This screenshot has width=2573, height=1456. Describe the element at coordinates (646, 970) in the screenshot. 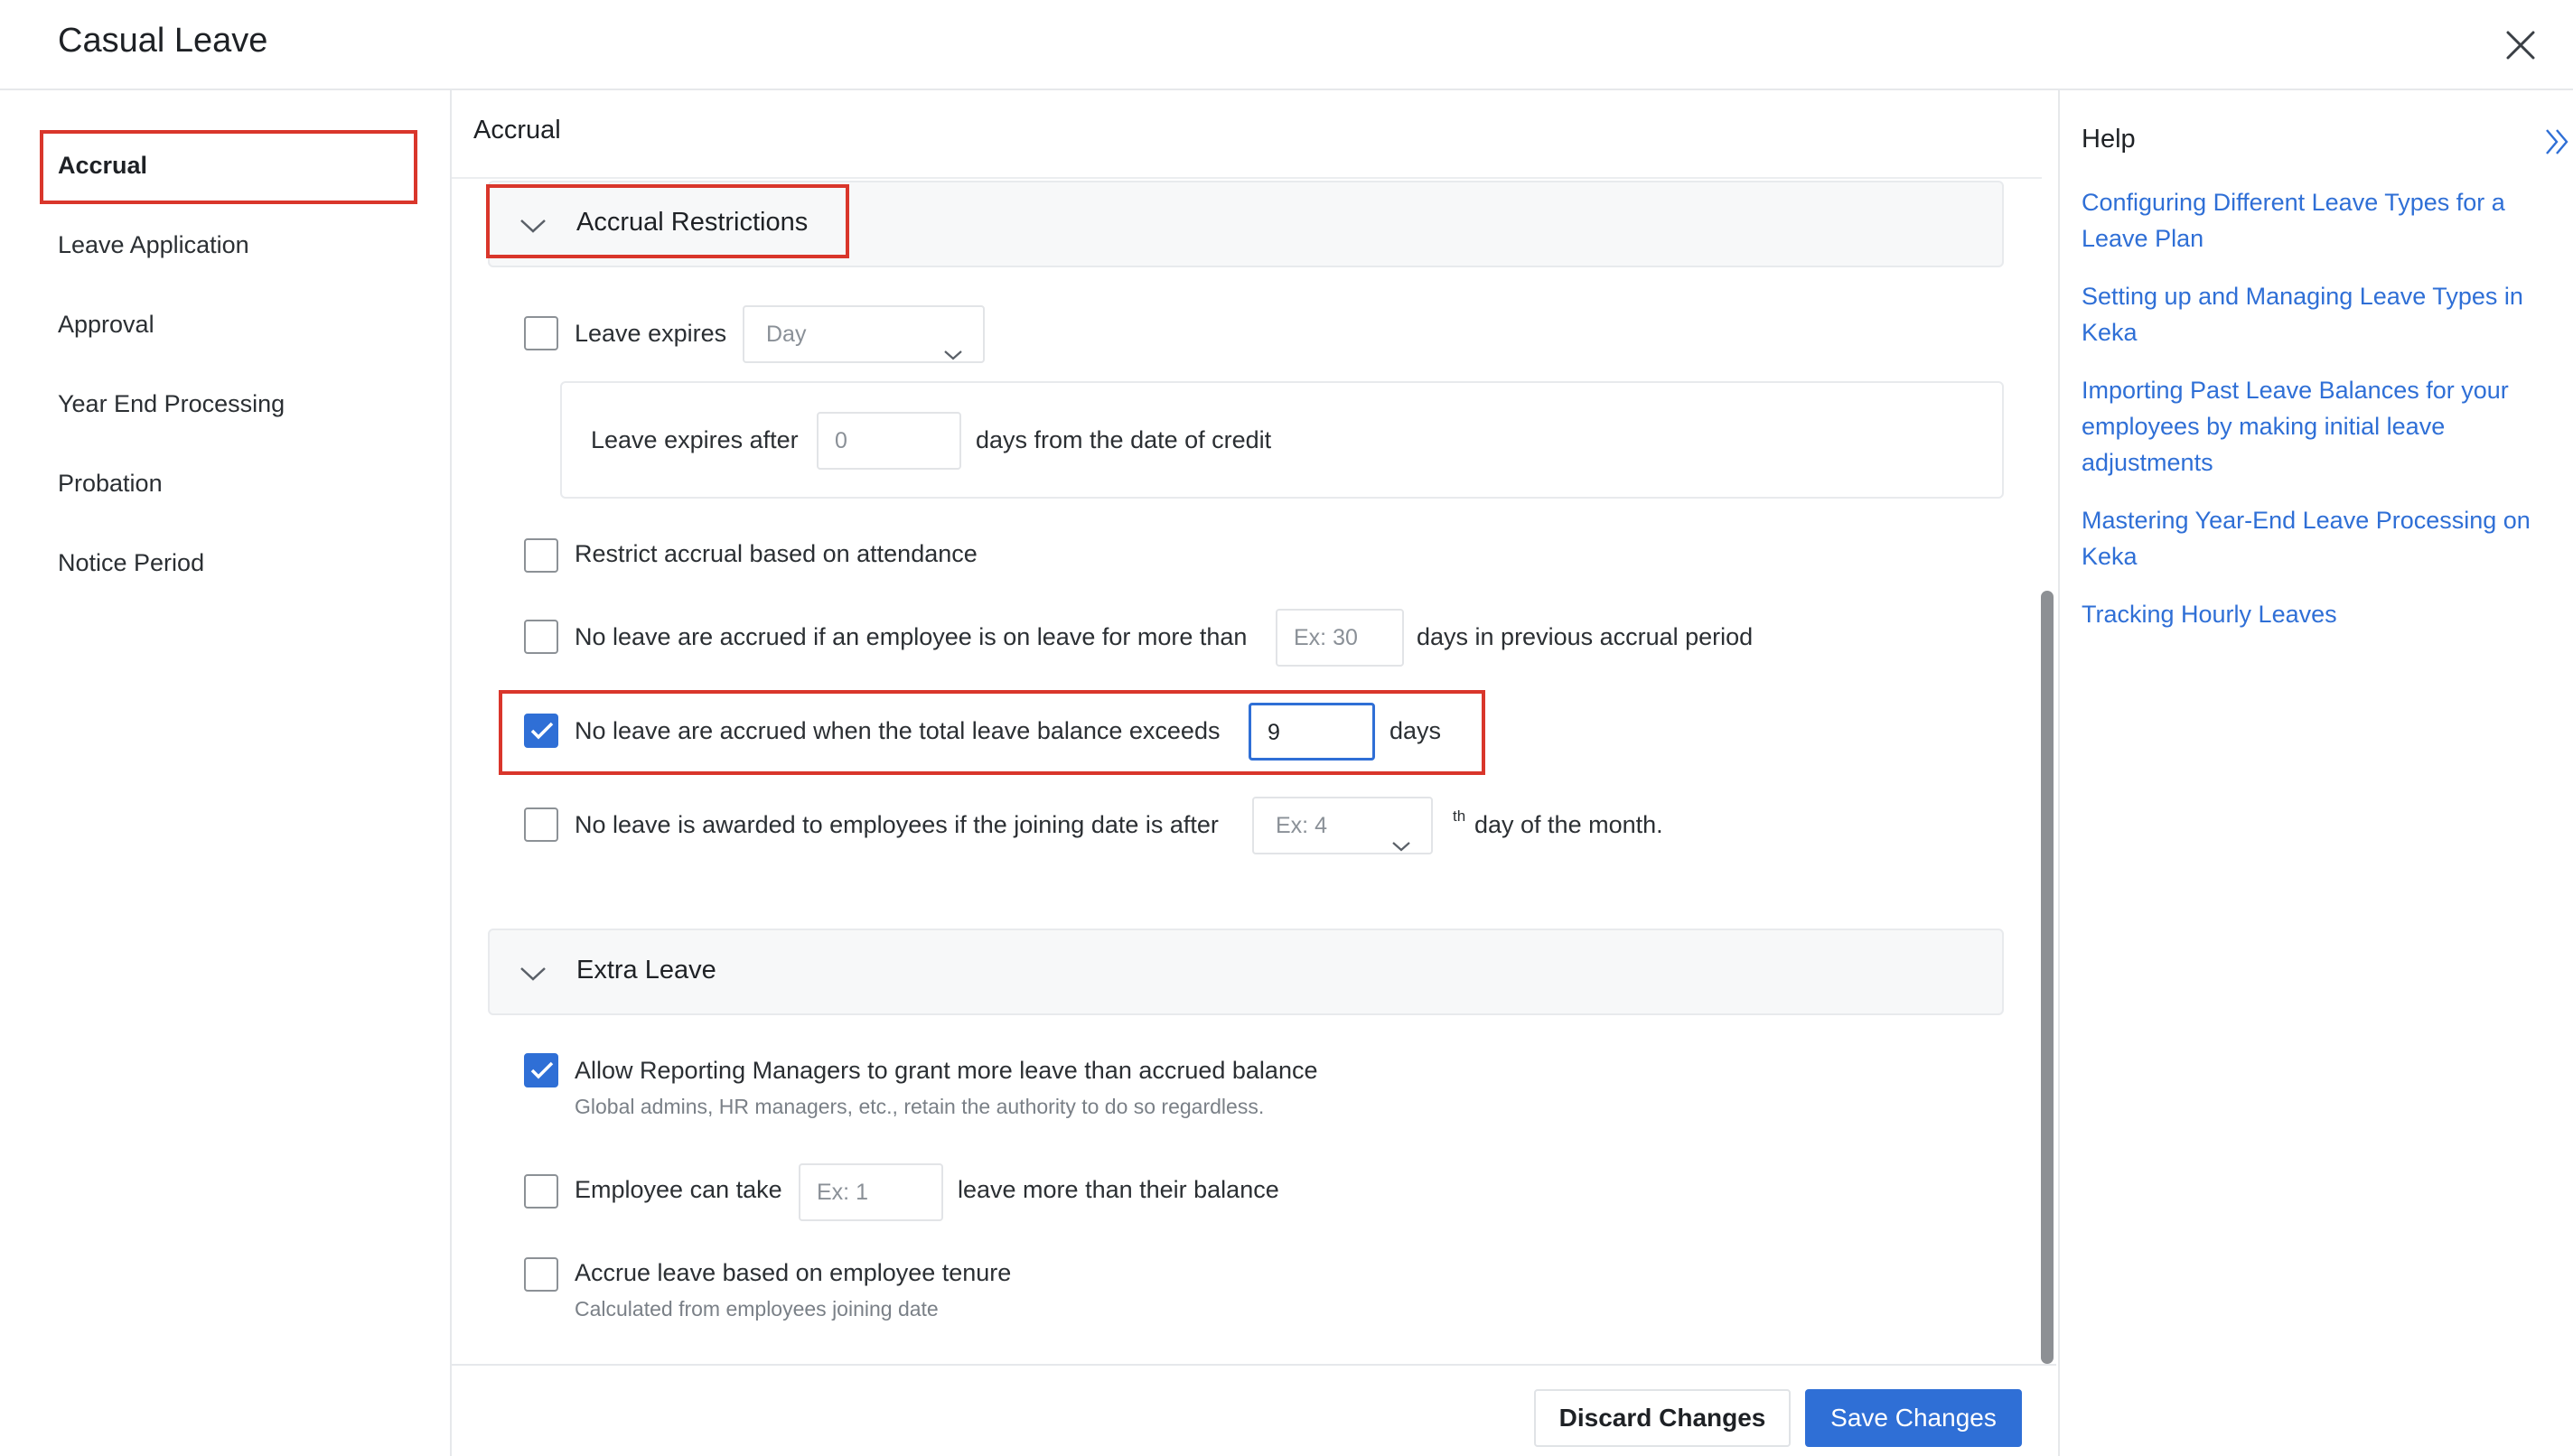

I see `extra-leave-title: Extra Leave` at that location.